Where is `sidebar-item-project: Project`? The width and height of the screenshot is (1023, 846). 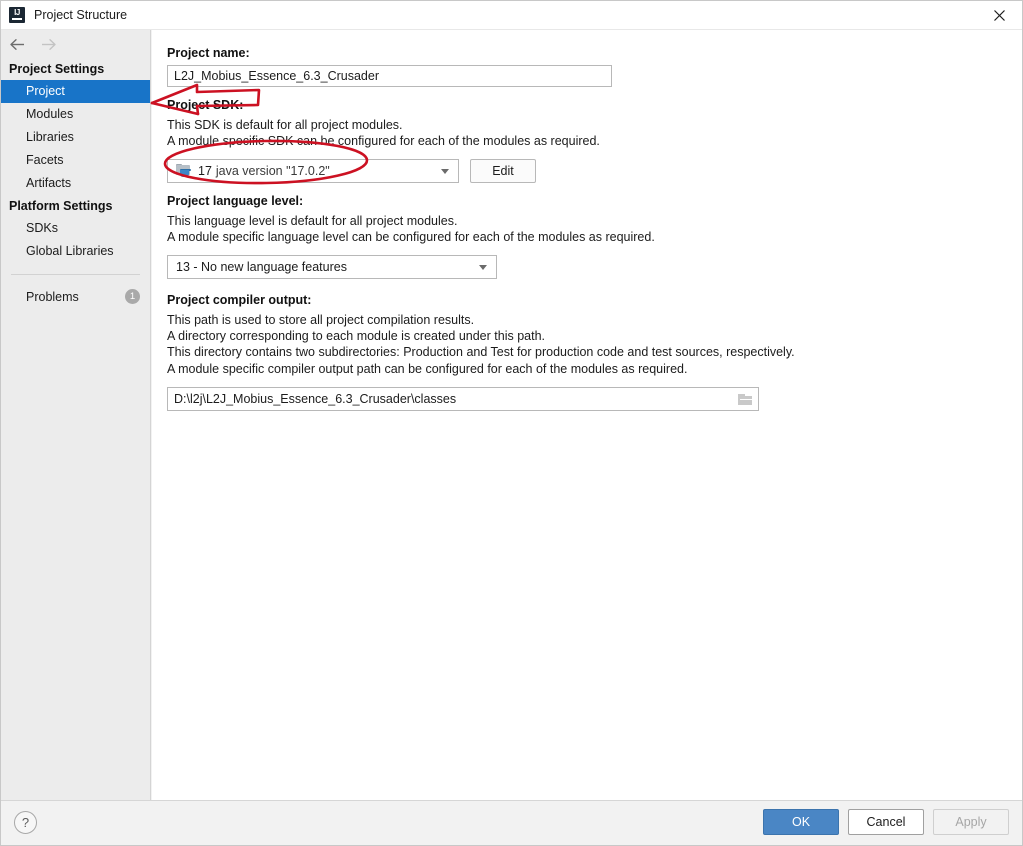 sidebar-item-project: Project is located at coordinates (75, 91).